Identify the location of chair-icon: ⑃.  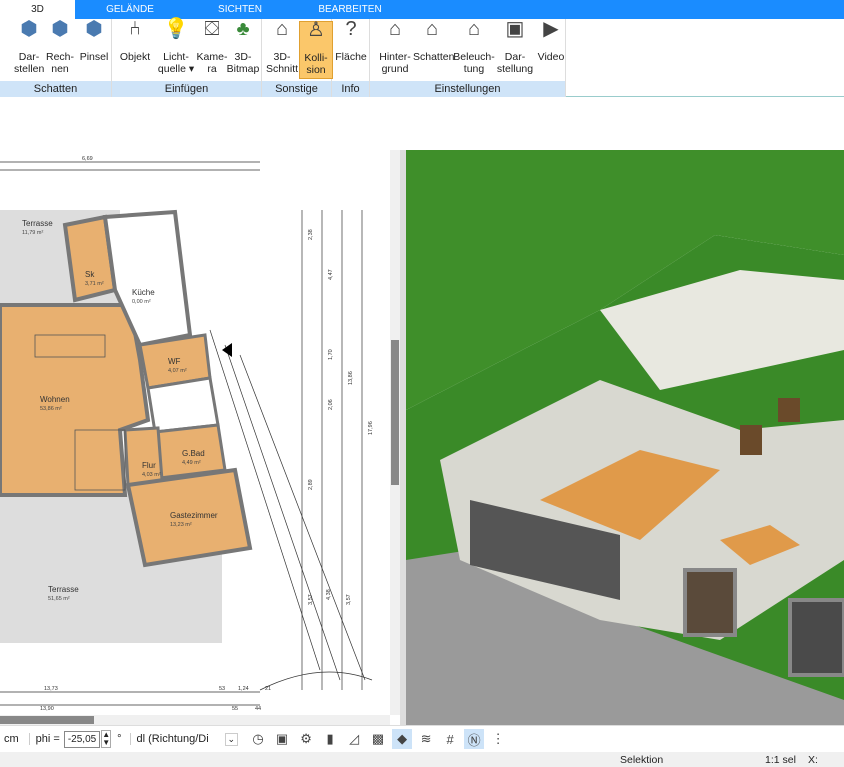
(135, 29).